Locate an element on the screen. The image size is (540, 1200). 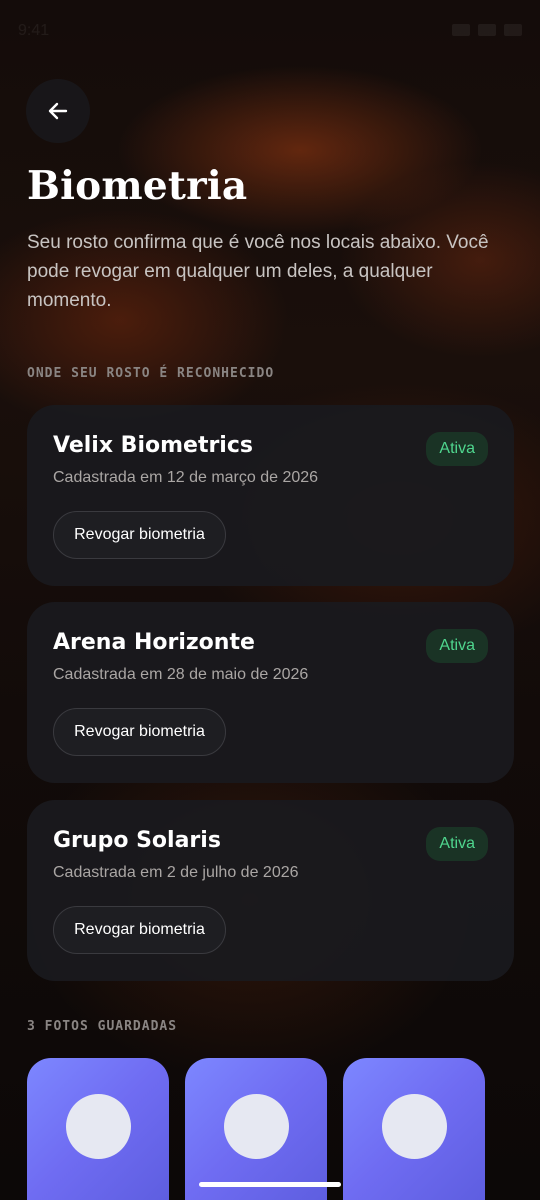
signal-icon is located at coordinates (487, 30).